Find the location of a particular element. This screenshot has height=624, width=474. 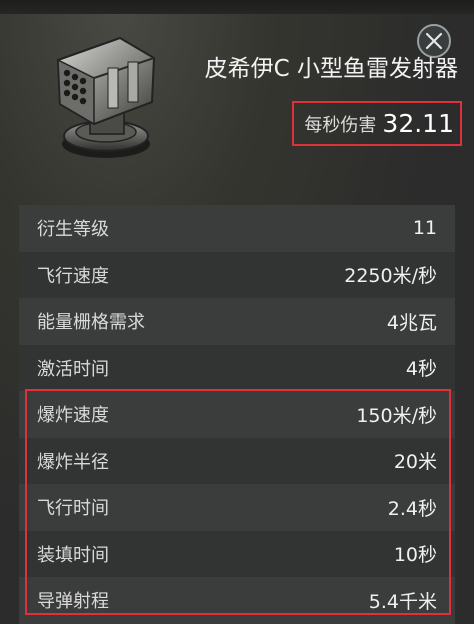

stat-row-explosion-velocity: 爆炸速度 150米/秒 is located at coordinates (237, 414).